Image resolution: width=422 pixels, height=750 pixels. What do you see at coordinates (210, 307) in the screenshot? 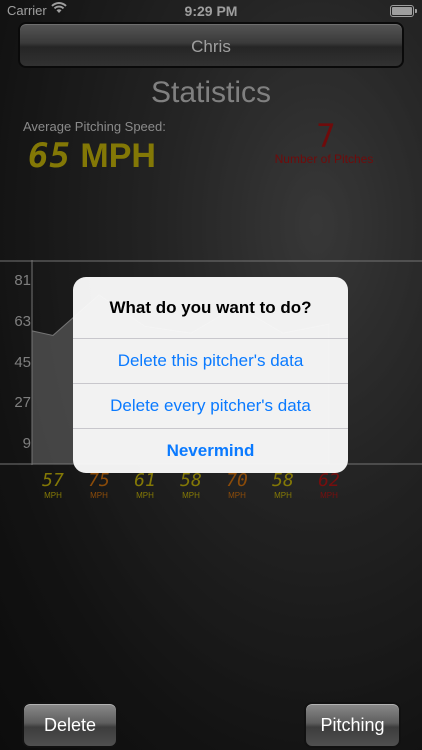
I see `dialog-title: What do you want to do?` at bounding box center [210, 307].